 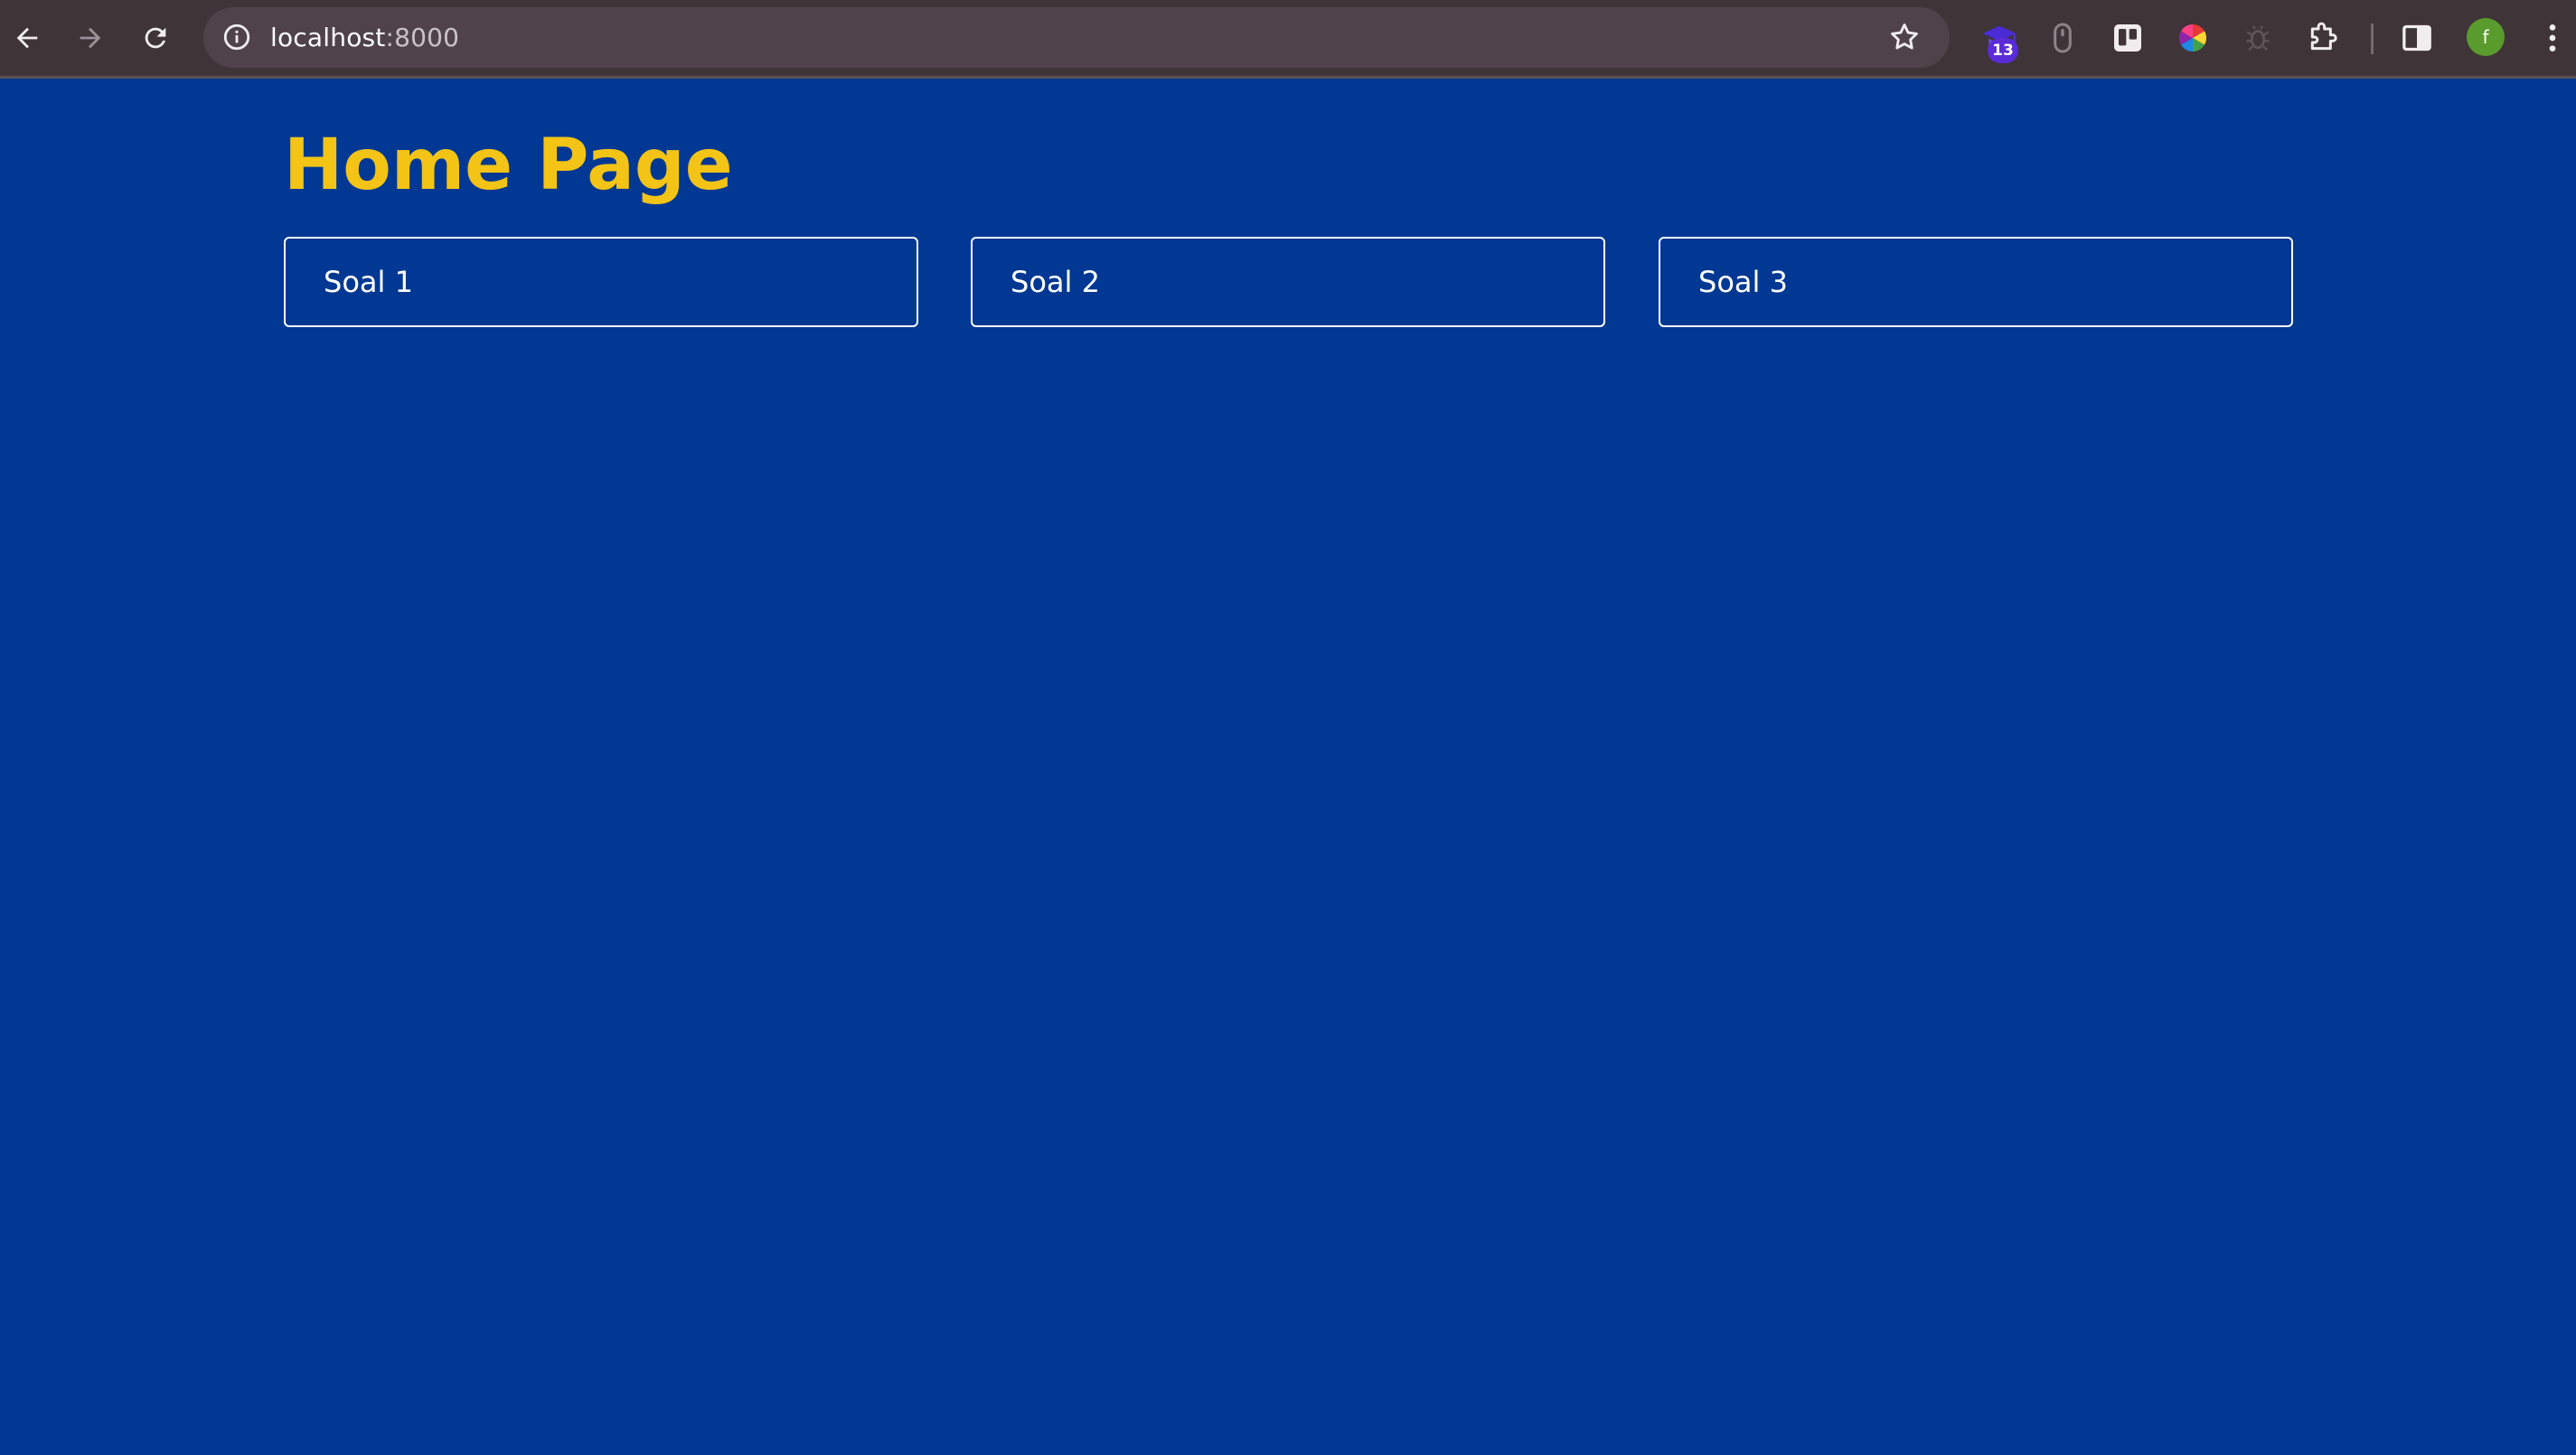 I want to click on soal-card-label: Soal 1, so click(x=369, y=282).